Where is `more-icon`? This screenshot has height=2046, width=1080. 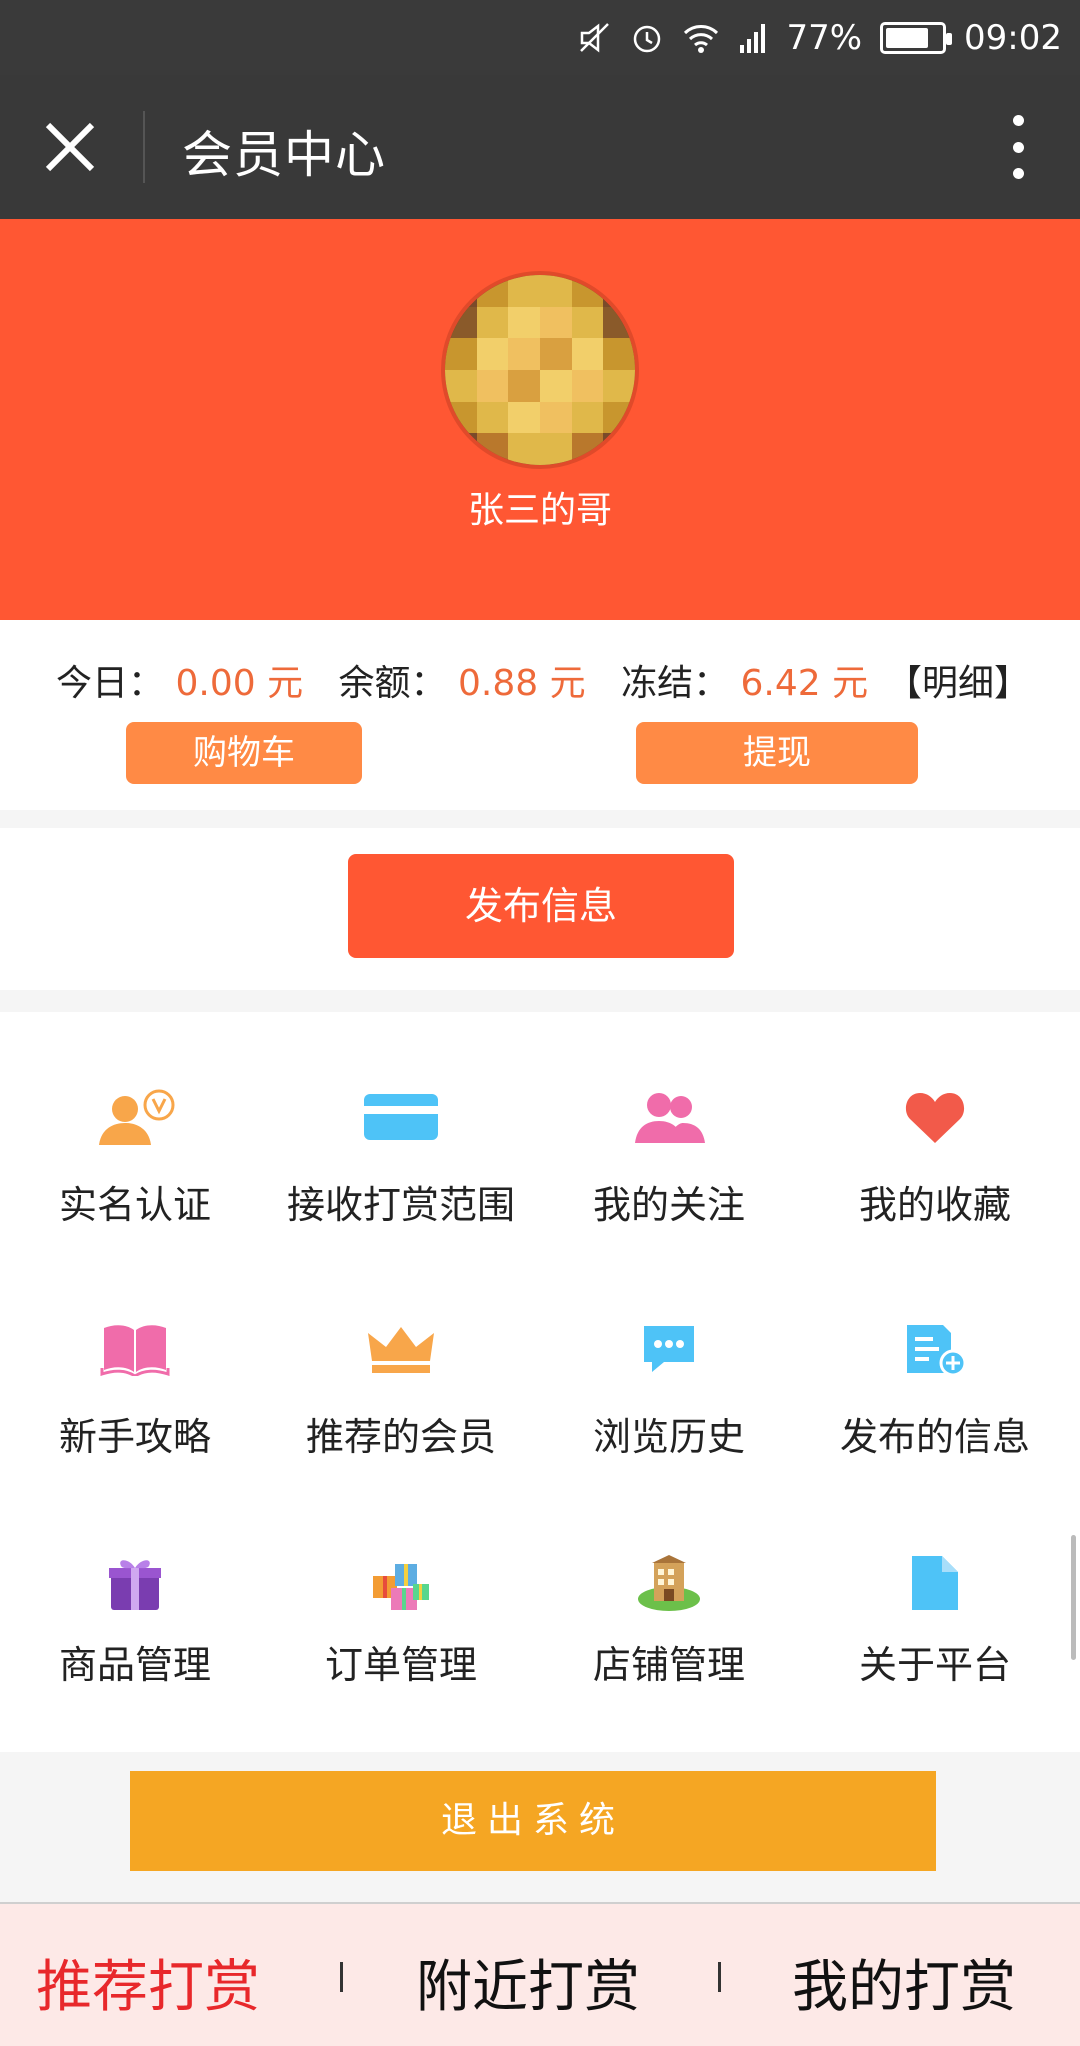
more-icon is located at coordinates (1018, 147).